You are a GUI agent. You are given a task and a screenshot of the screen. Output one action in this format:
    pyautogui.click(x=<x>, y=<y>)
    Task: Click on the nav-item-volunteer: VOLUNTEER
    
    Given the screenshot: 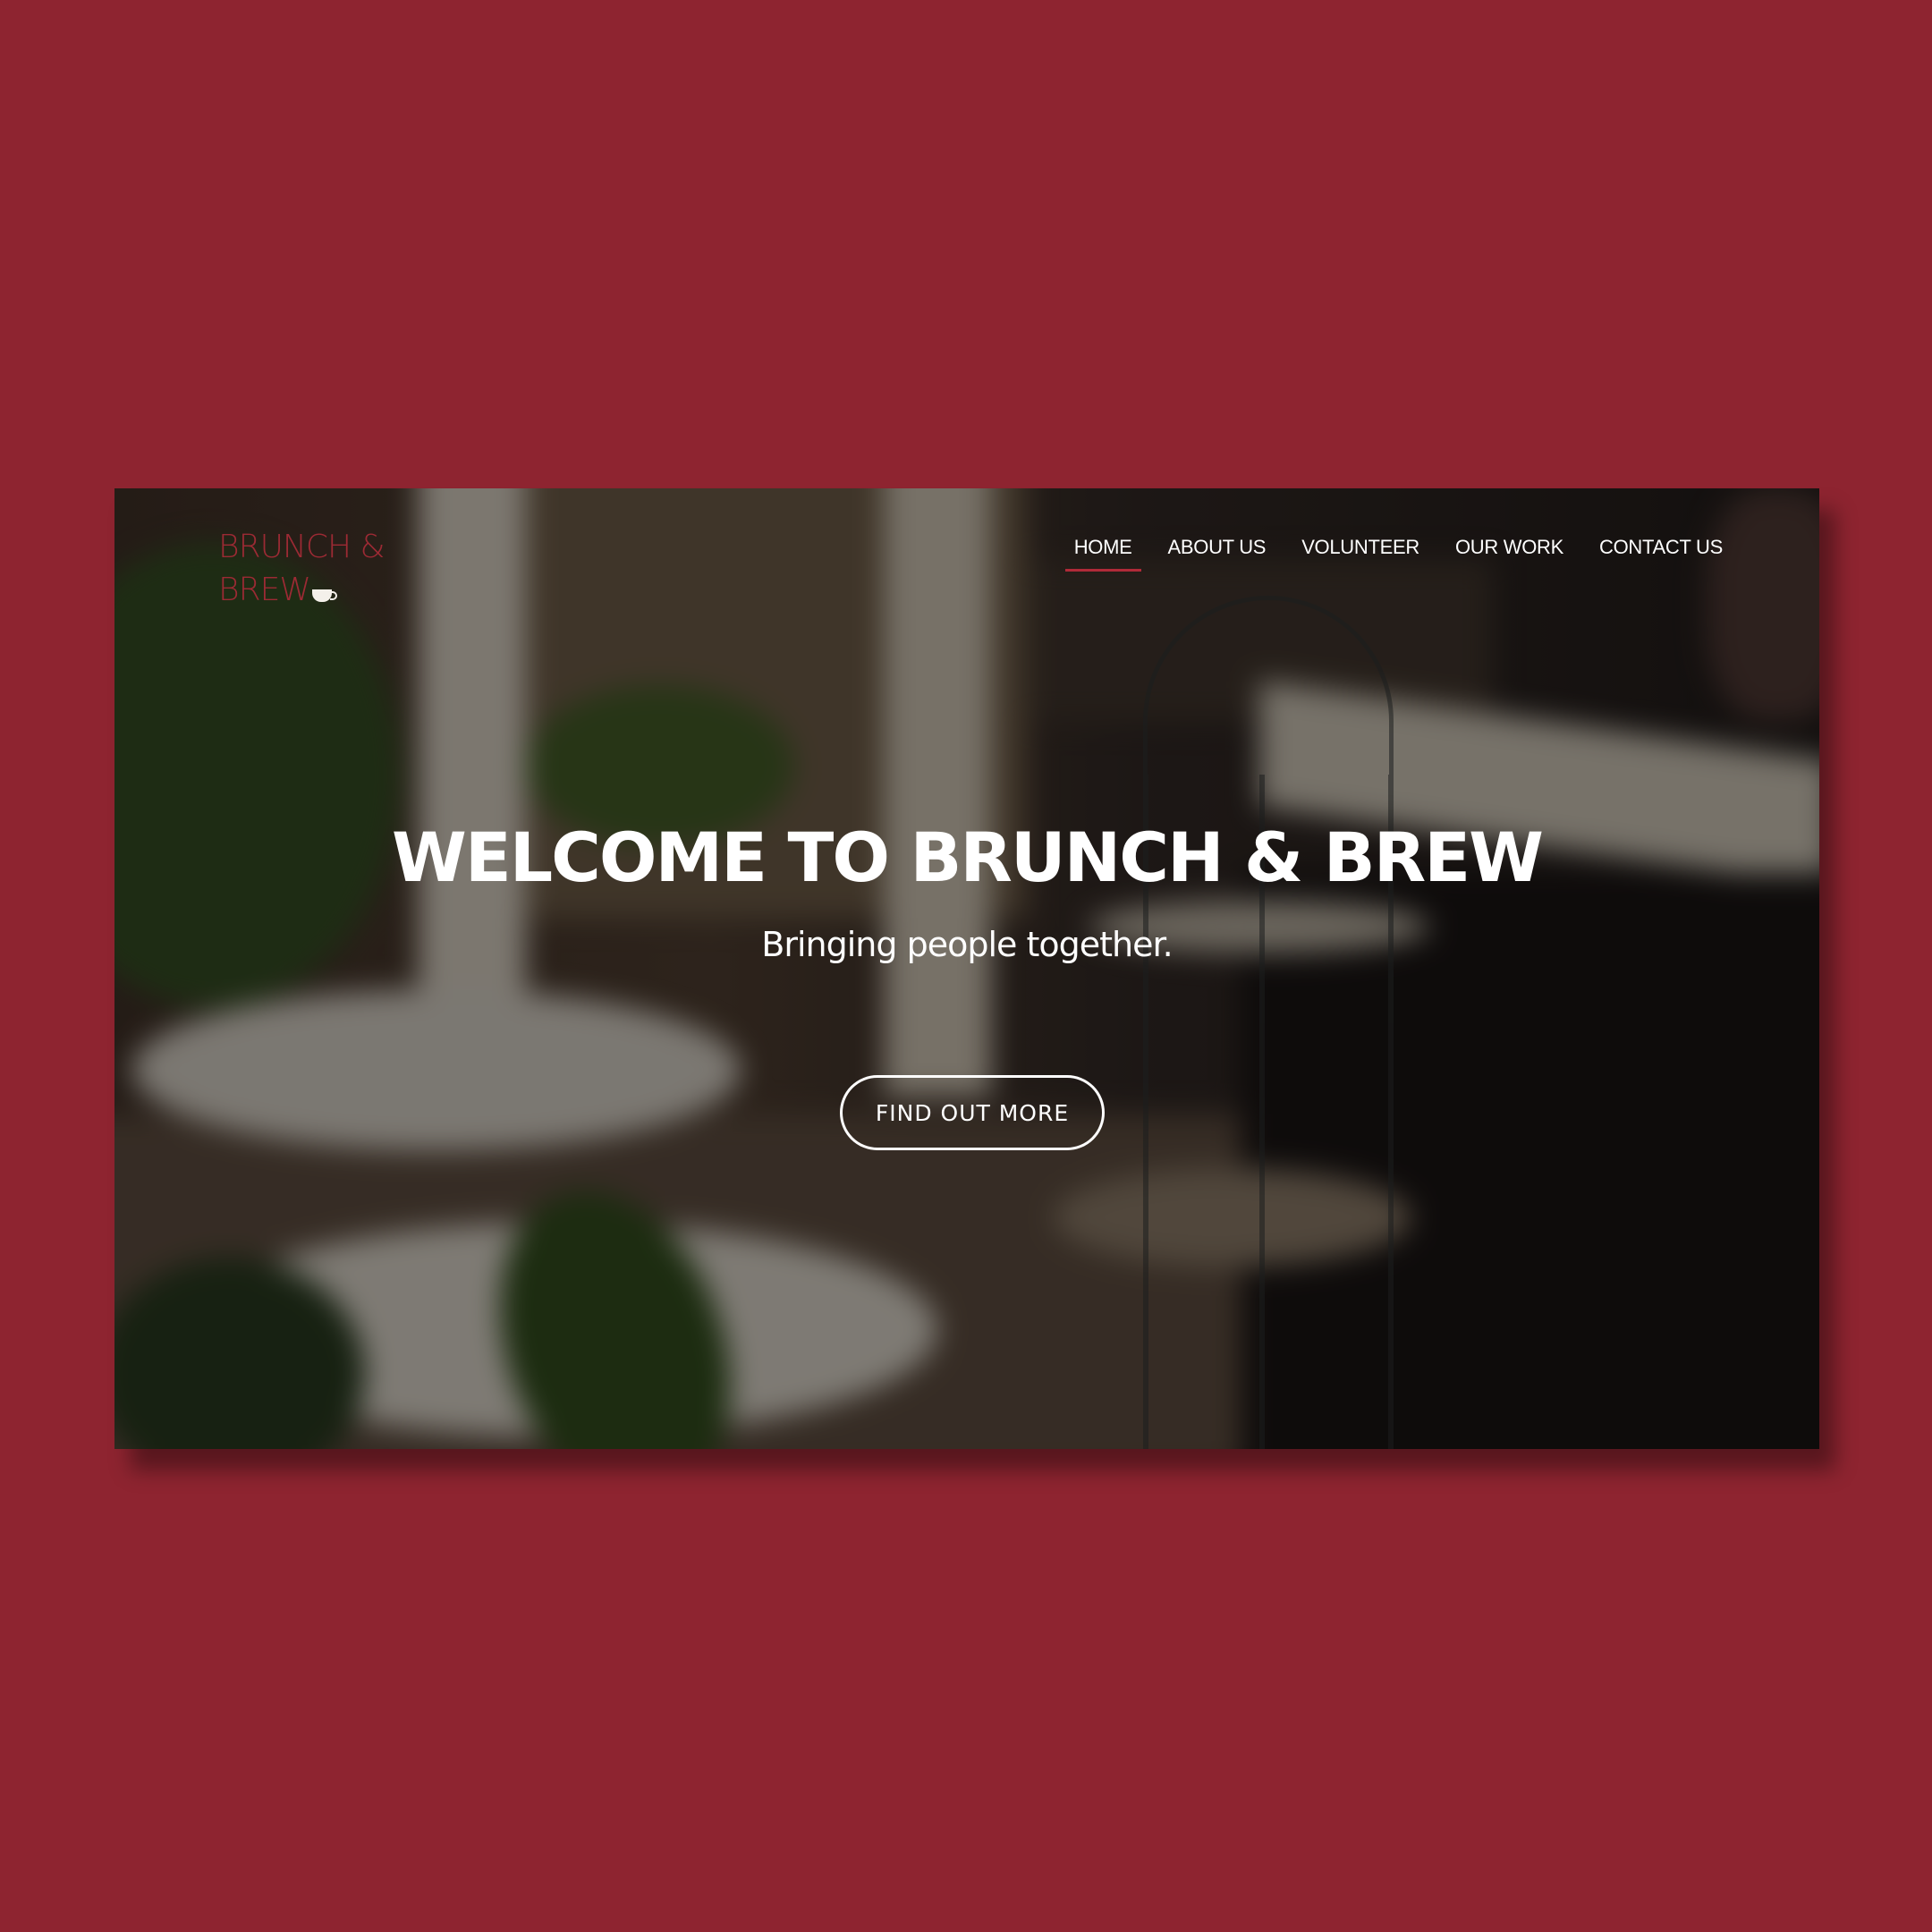 What is the action you would take?
    pyautogui.click(x=1360, y=547)
    